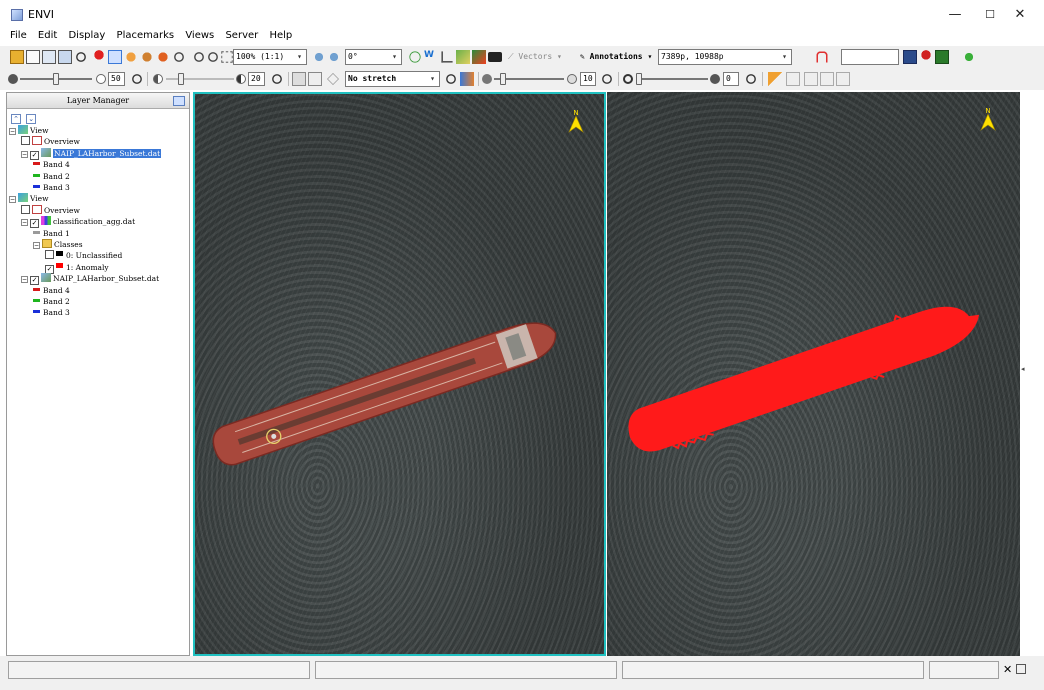  What do you see at coordinates (163, 57) in the screenshot?
I see `rotate-icon` at bounding box center [163, 57].